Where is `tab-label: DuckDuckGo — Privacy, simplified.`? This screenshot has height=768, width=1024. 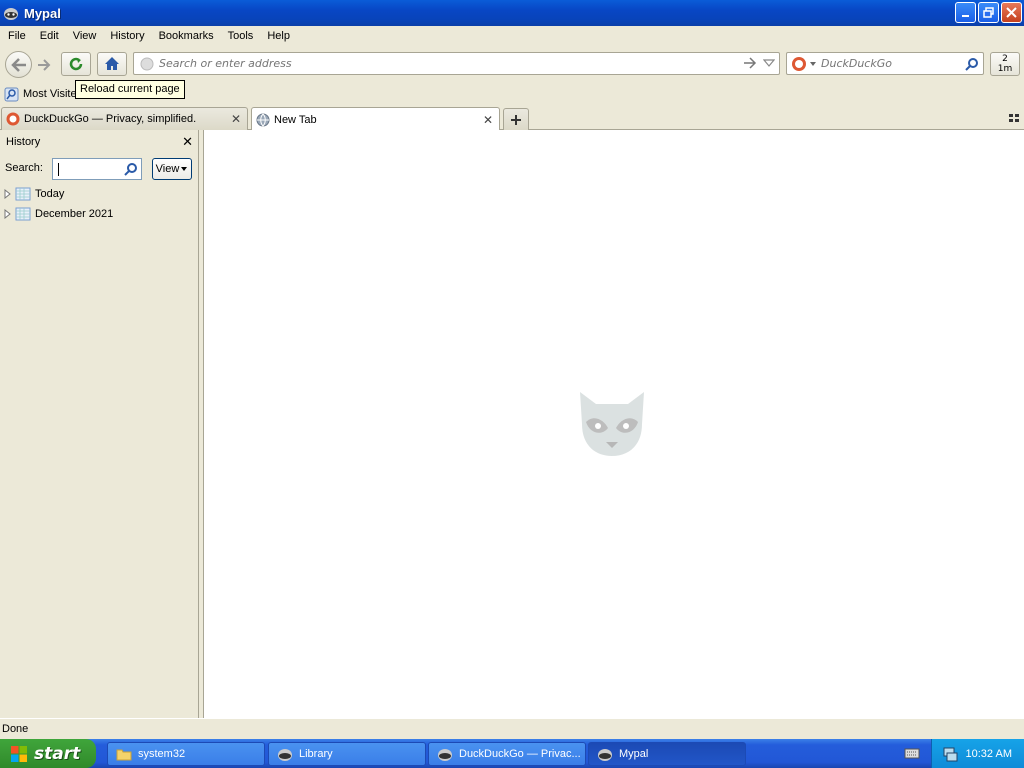 tab-label: DuckDuckGo — Privacy, simplified. is located at coordinates (110, 119).